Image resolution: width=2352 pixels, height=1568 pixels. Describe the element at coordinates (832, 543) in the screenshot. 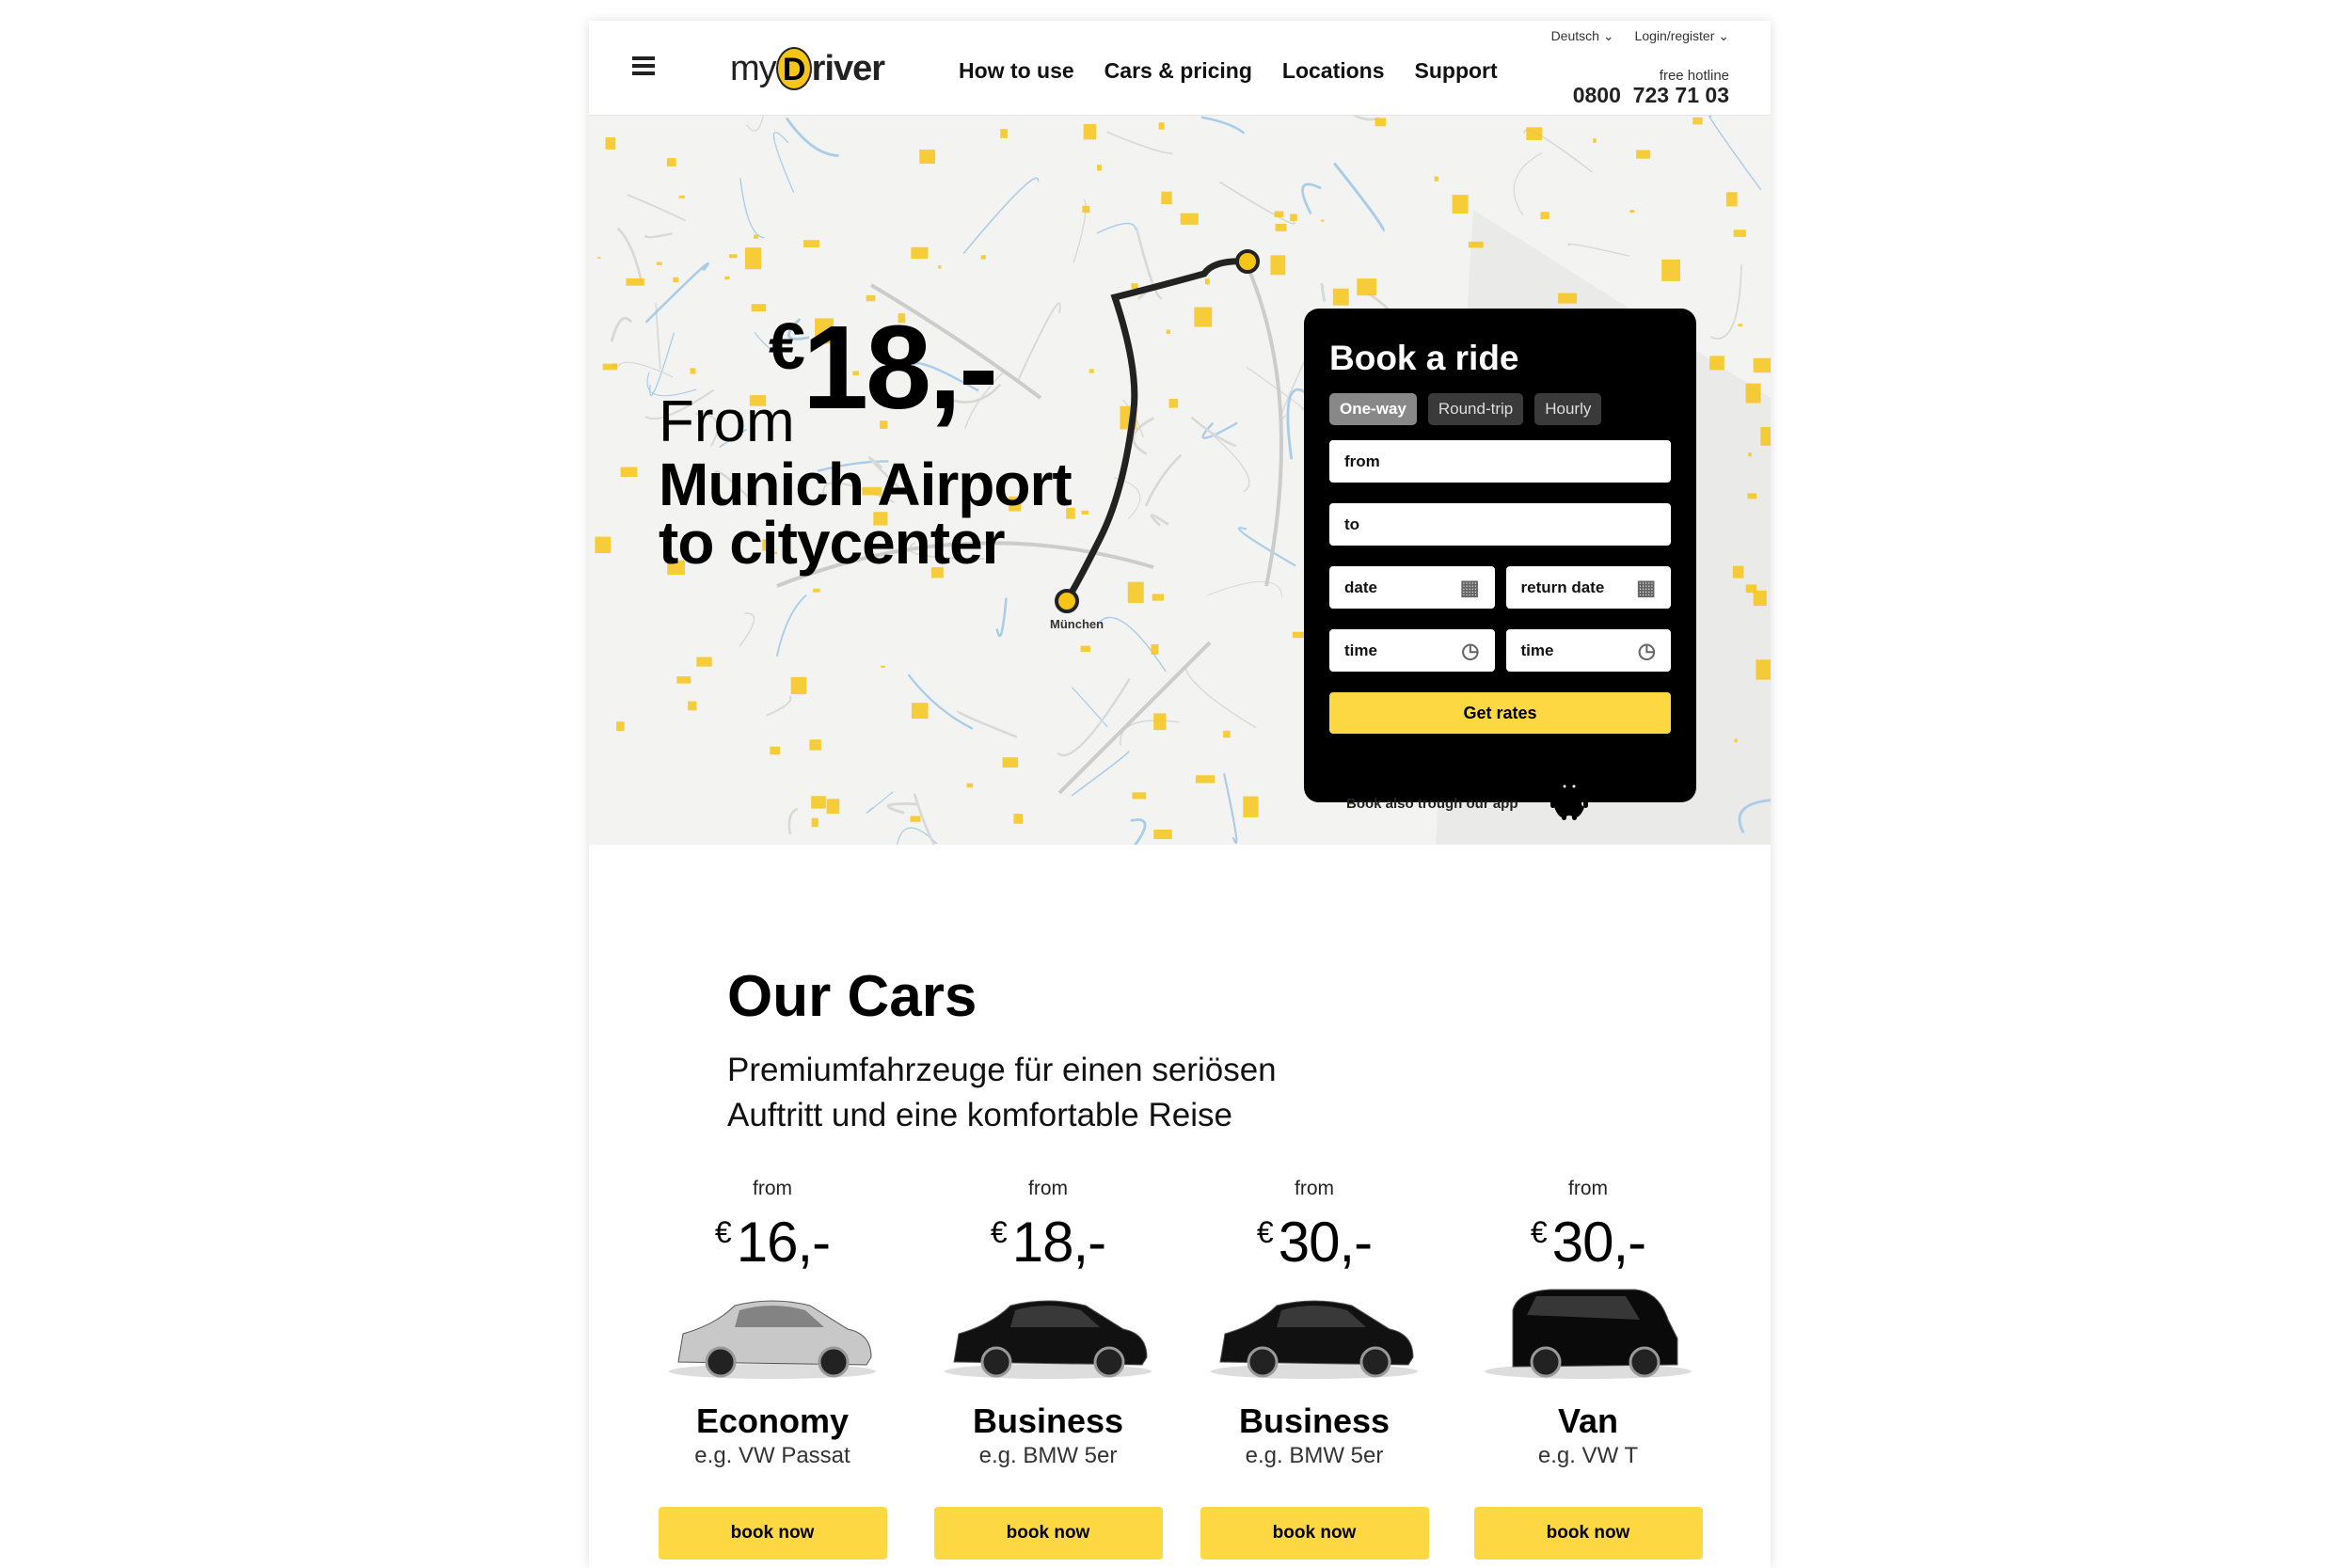

I see `hero-line-2: to citycenter` at that location.